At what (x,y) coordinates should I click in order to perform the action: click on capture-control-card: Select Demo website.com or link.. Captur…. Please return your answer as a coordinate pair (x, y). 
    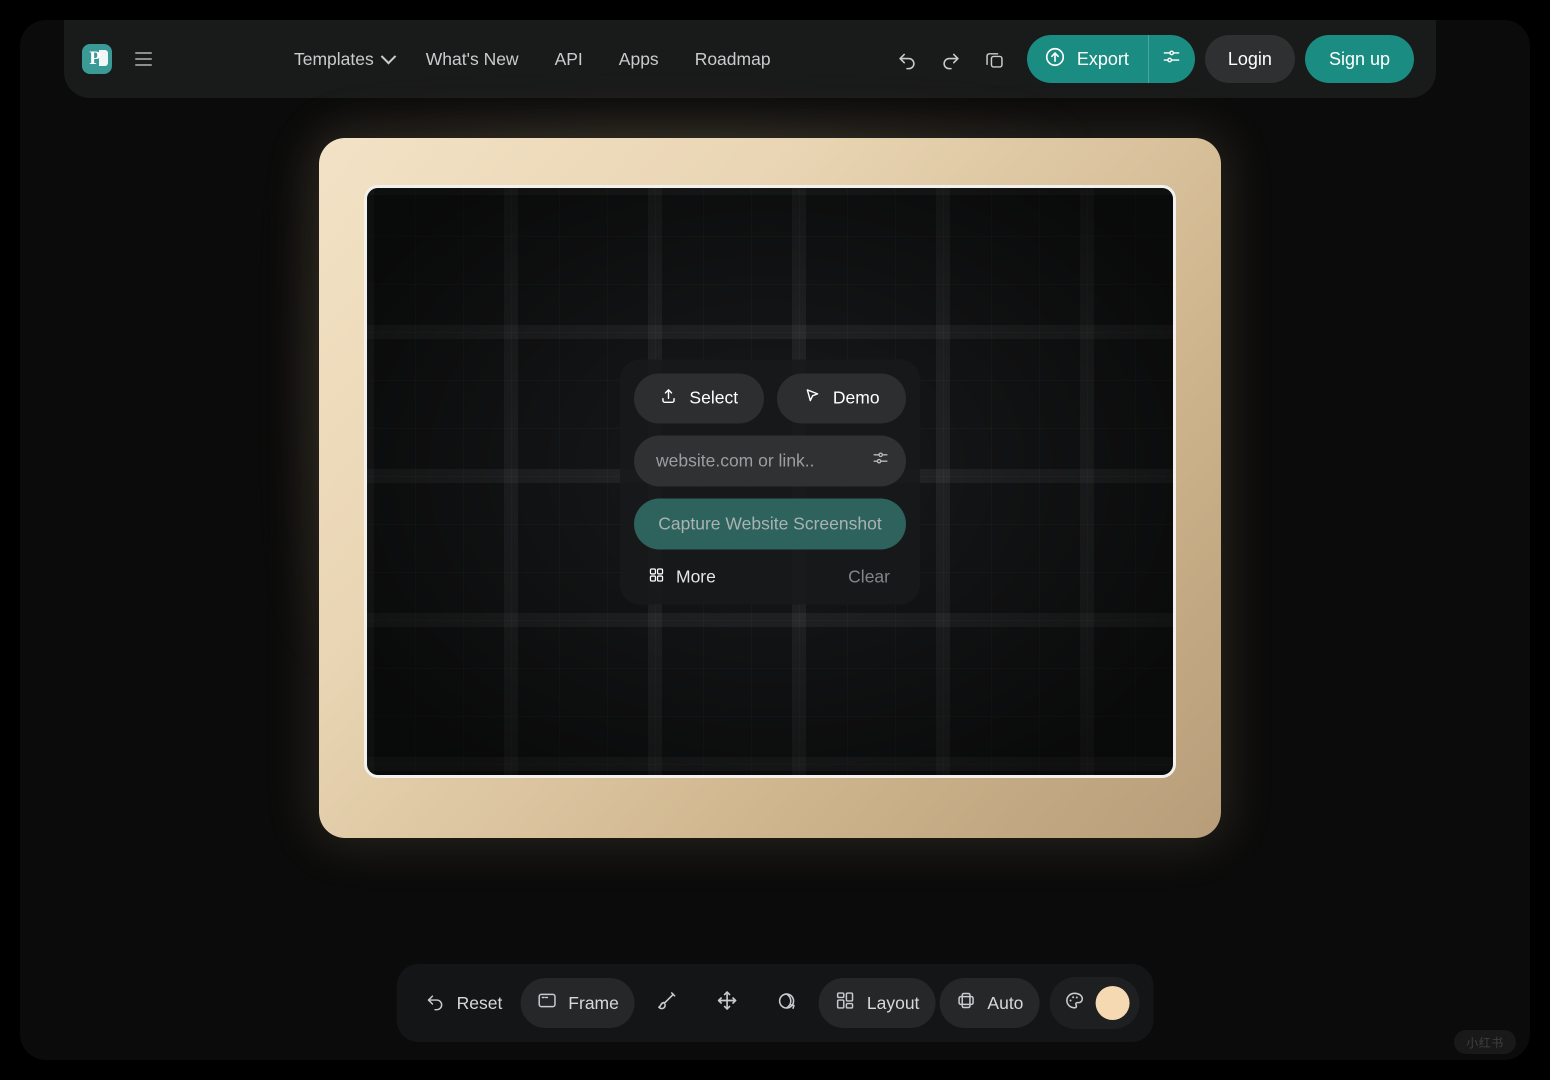
    Looking at the image, I should click on (770, 481).